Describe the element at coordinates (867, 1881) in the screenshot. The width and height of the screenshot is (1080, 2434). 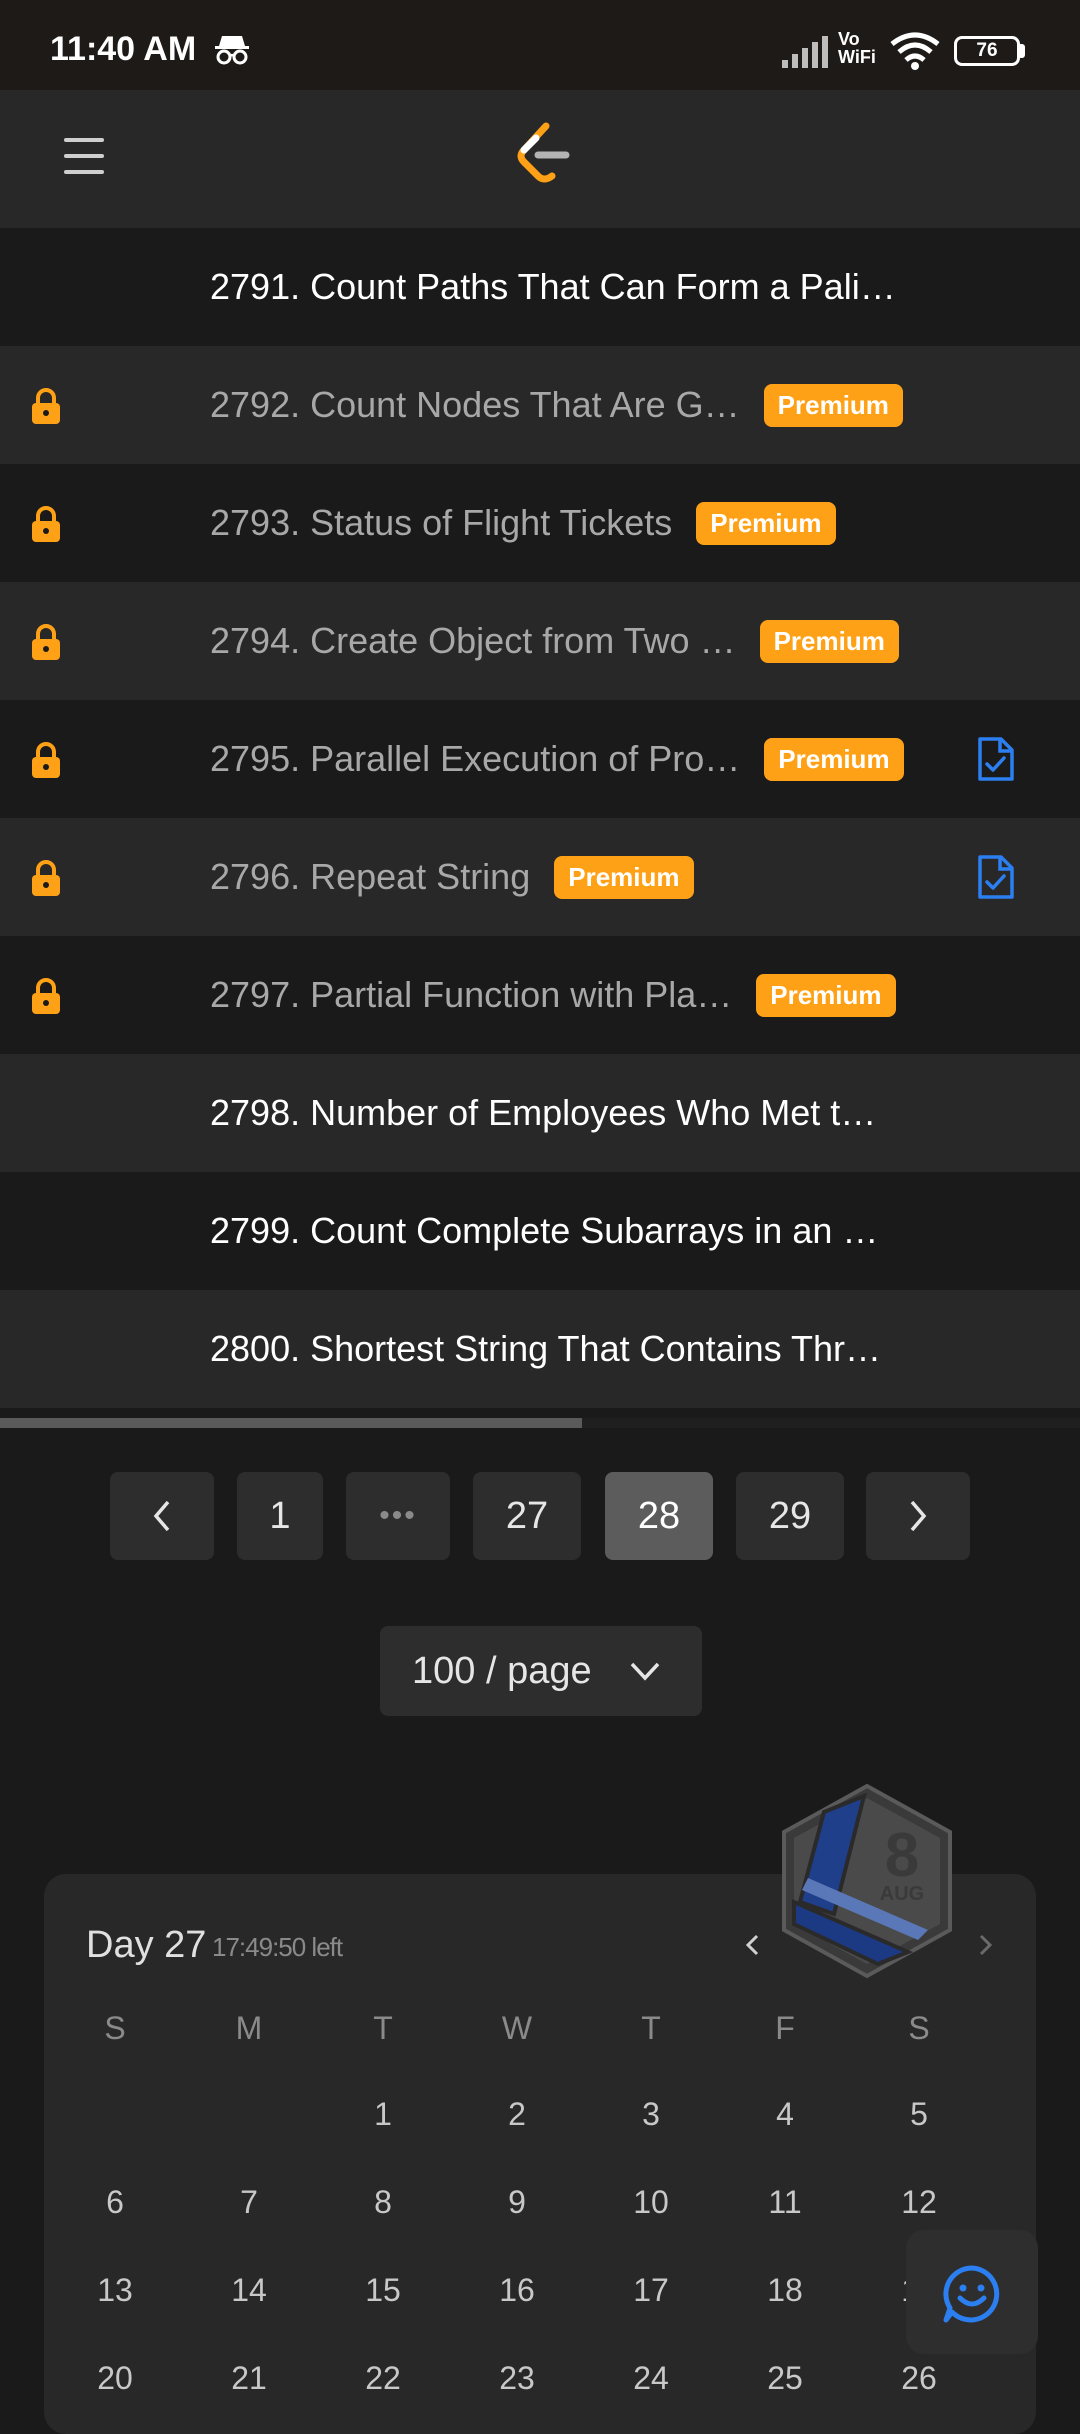
I see `monthly-badge-icon: 8 AUG` at that location.